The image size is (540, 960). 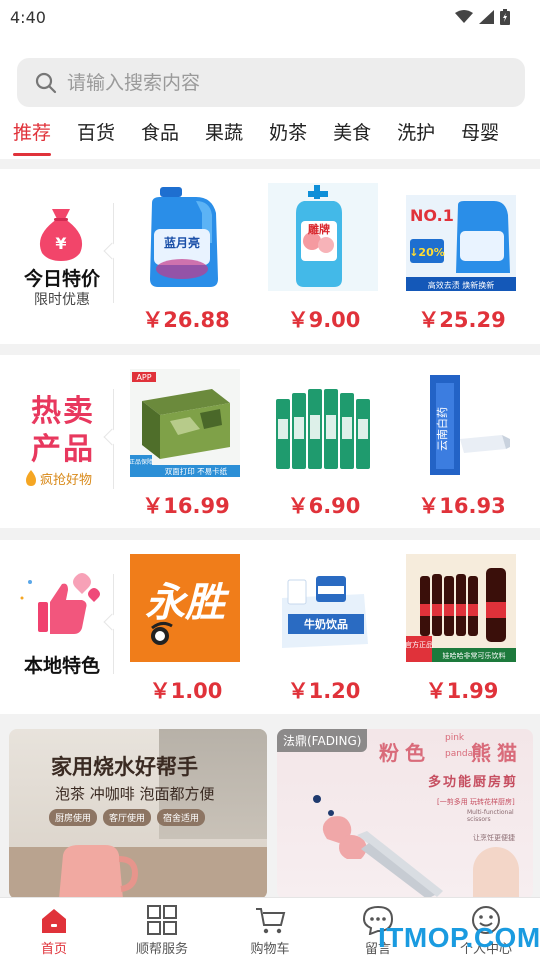 What do you see at coordinates (288, 138) in the screenshot?
I see `tab-milk-tea: 奶茶` at bounding box center [288, 138].